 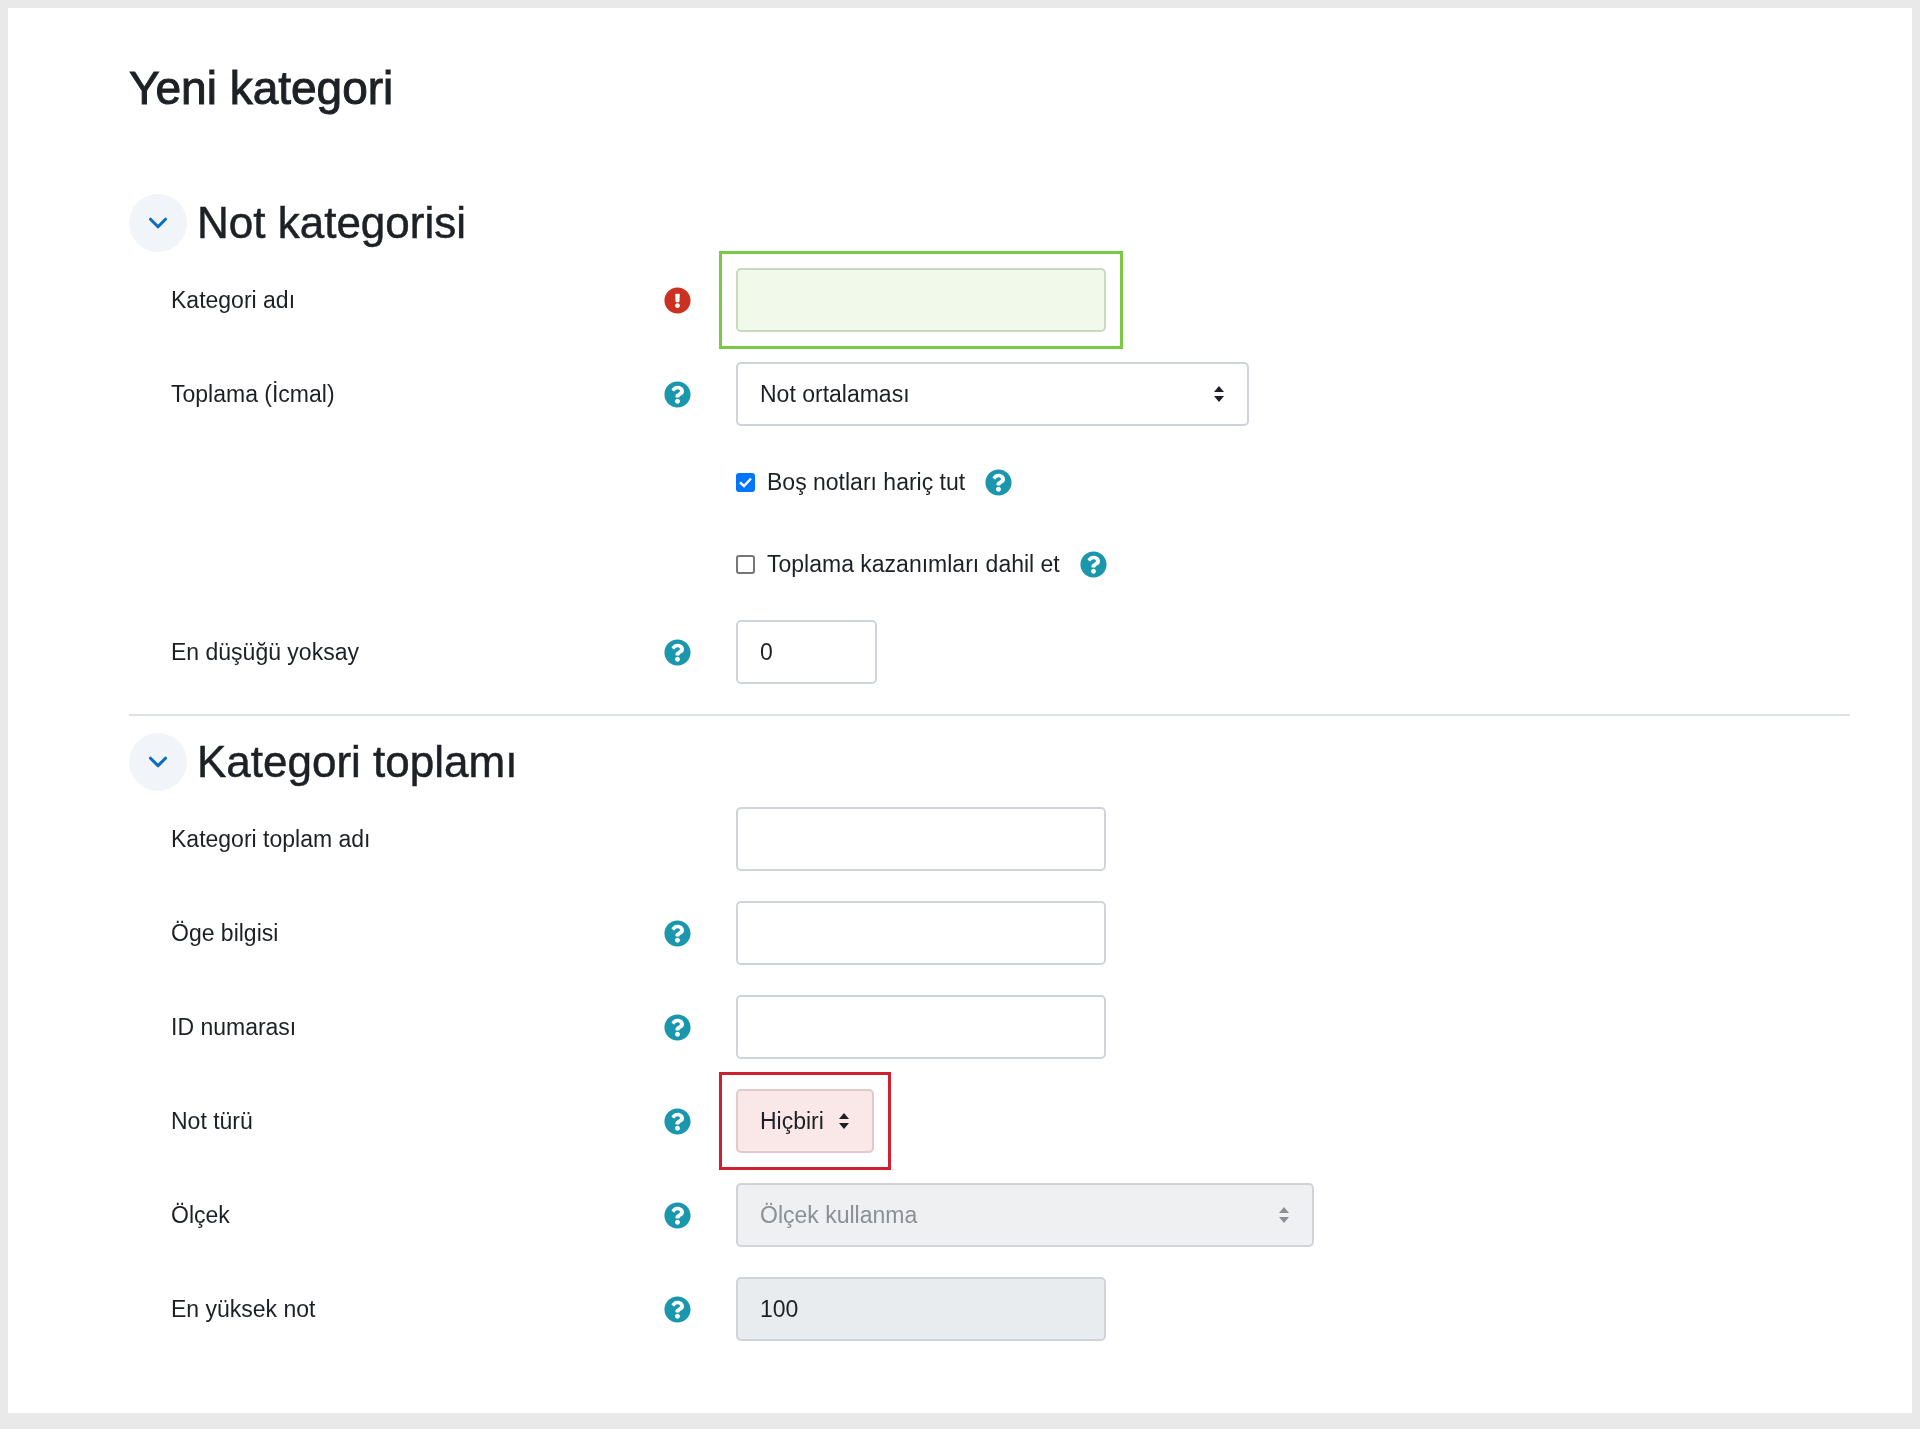 I want to click on field-label: Öge bilgisi, so click(x=225, y=933).